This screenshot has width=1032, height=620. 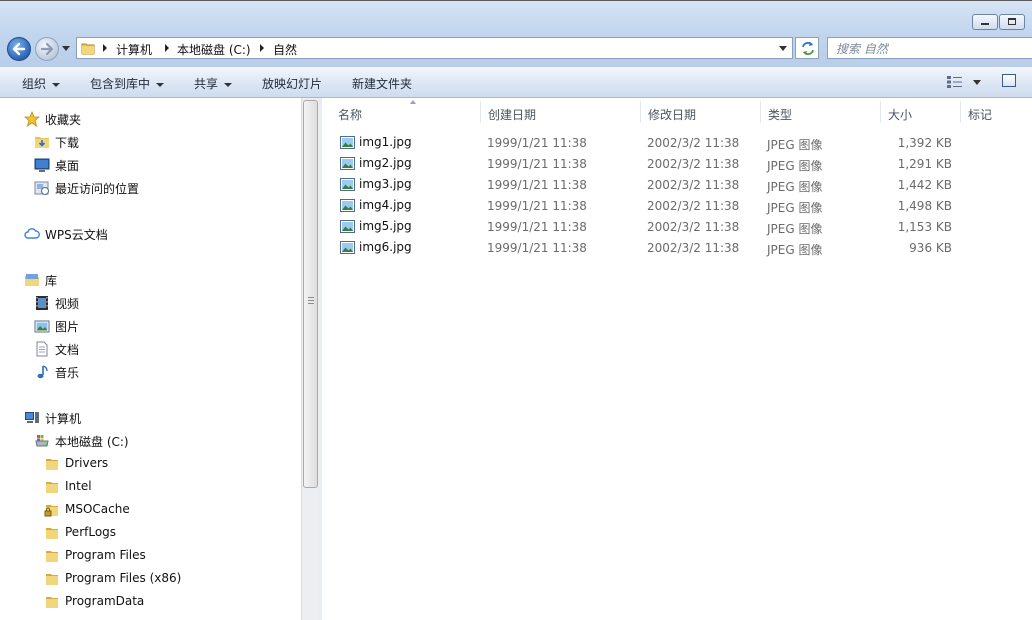 What do you see at coordinates (32, 119) in the screenshot?
I see `star-icon` at bounding box center [32, 119].